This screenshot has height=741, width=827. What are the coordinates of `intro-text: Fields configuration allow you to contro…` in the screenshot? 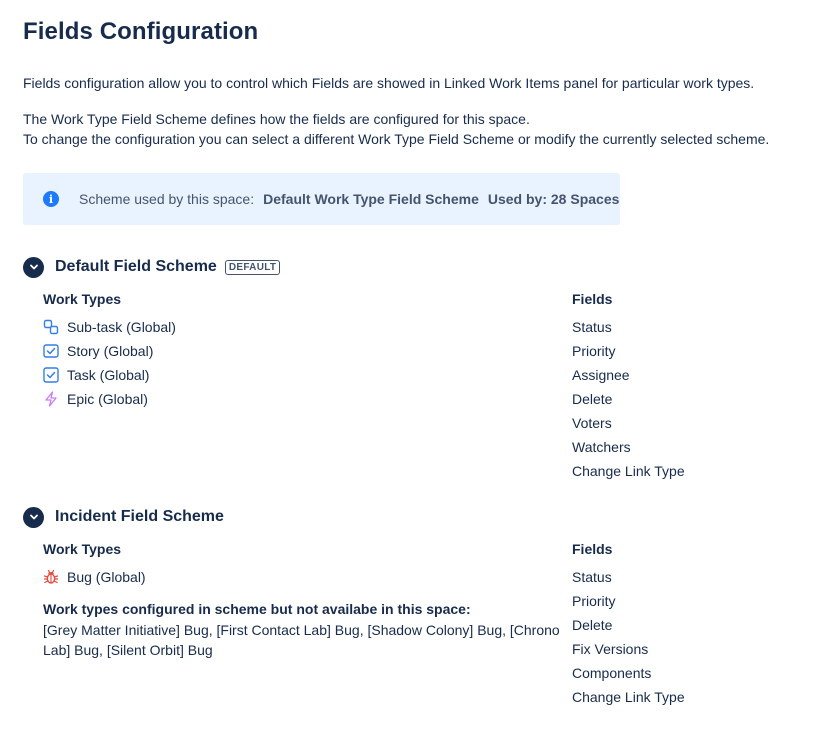 It's located at (389, 83).